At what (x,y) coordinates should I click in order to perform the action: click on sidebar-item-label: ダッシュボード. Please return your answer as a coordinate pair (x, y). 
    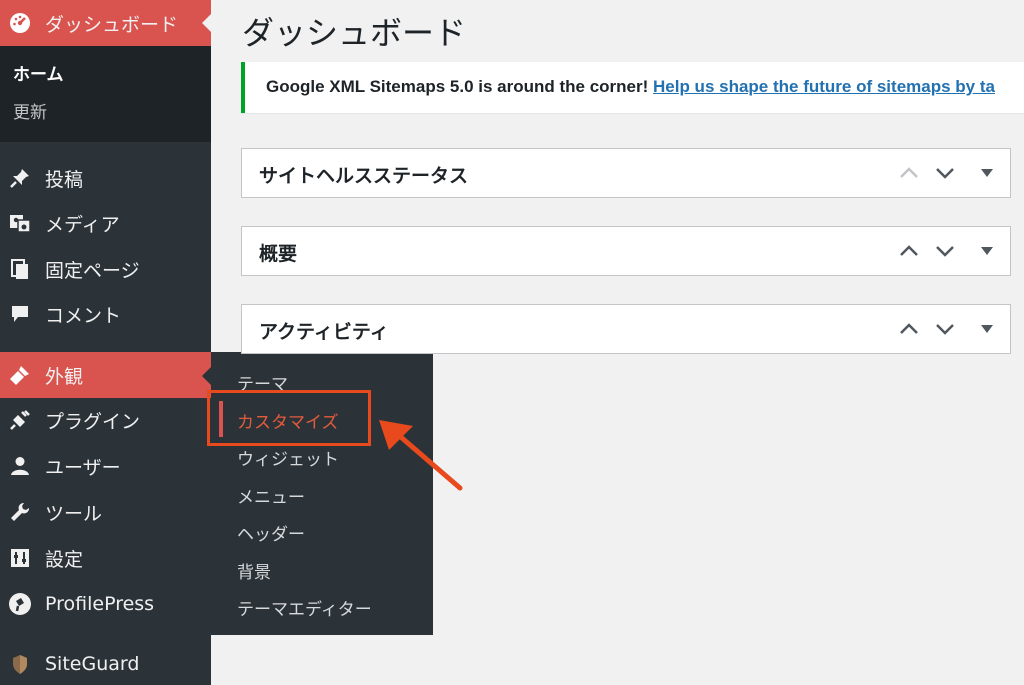
    Looking at the image, I should click on (112, 24).